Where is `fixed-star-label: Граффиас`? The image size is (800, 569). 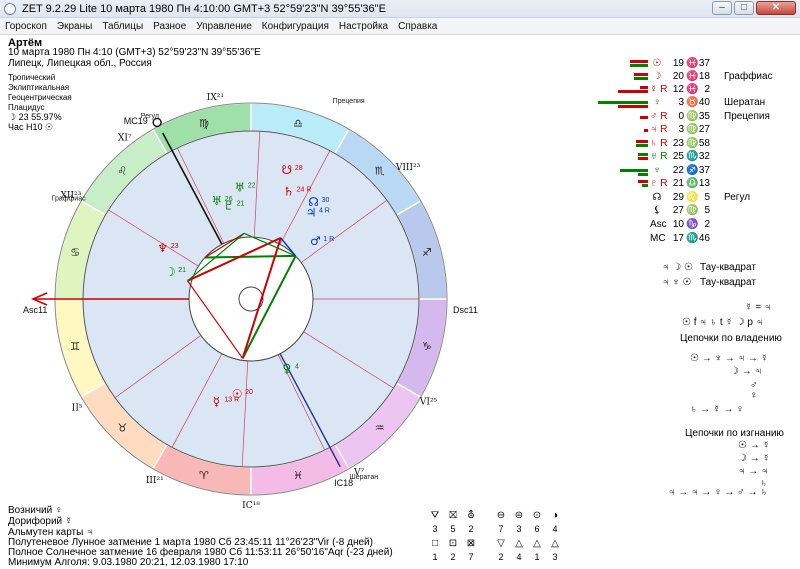 fixed-star-label: Граффиас is located at coordinates (69, 198).